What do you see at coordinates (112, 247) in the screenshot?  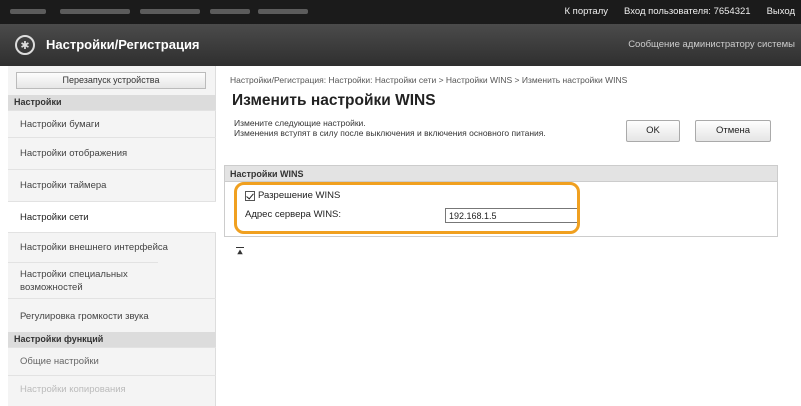 I see `sidebar-item-external-interface: Настройки внешнего интерфейса` at bounding box center [112, 247].